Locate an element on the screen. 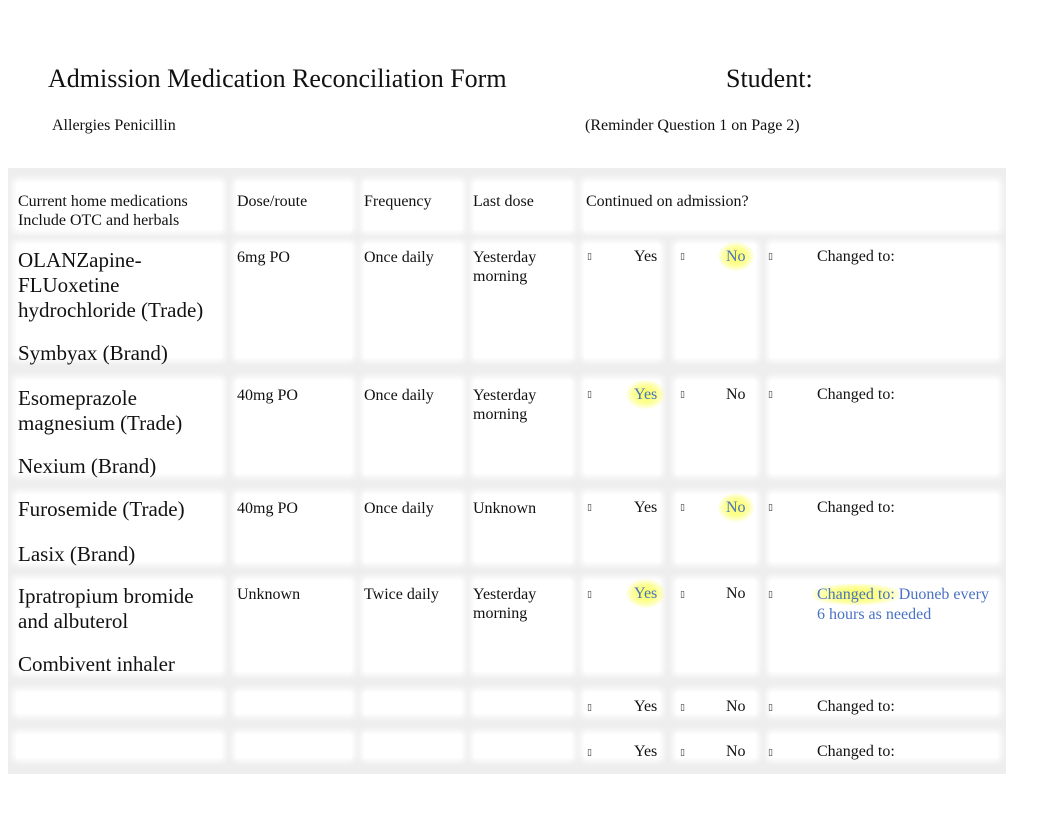 This screenshot has height=822, width=1062. last-dose-value: Unknown is located at coordinates (504, 508).